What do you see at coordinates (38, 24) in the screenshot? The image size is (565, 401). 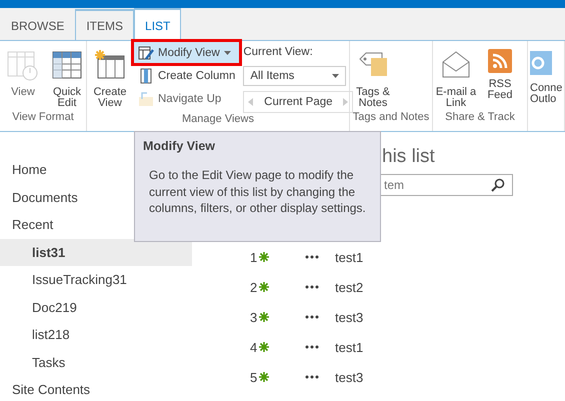 I see `ribbon-tab: BROWSE` at bounding box center [38, 24].